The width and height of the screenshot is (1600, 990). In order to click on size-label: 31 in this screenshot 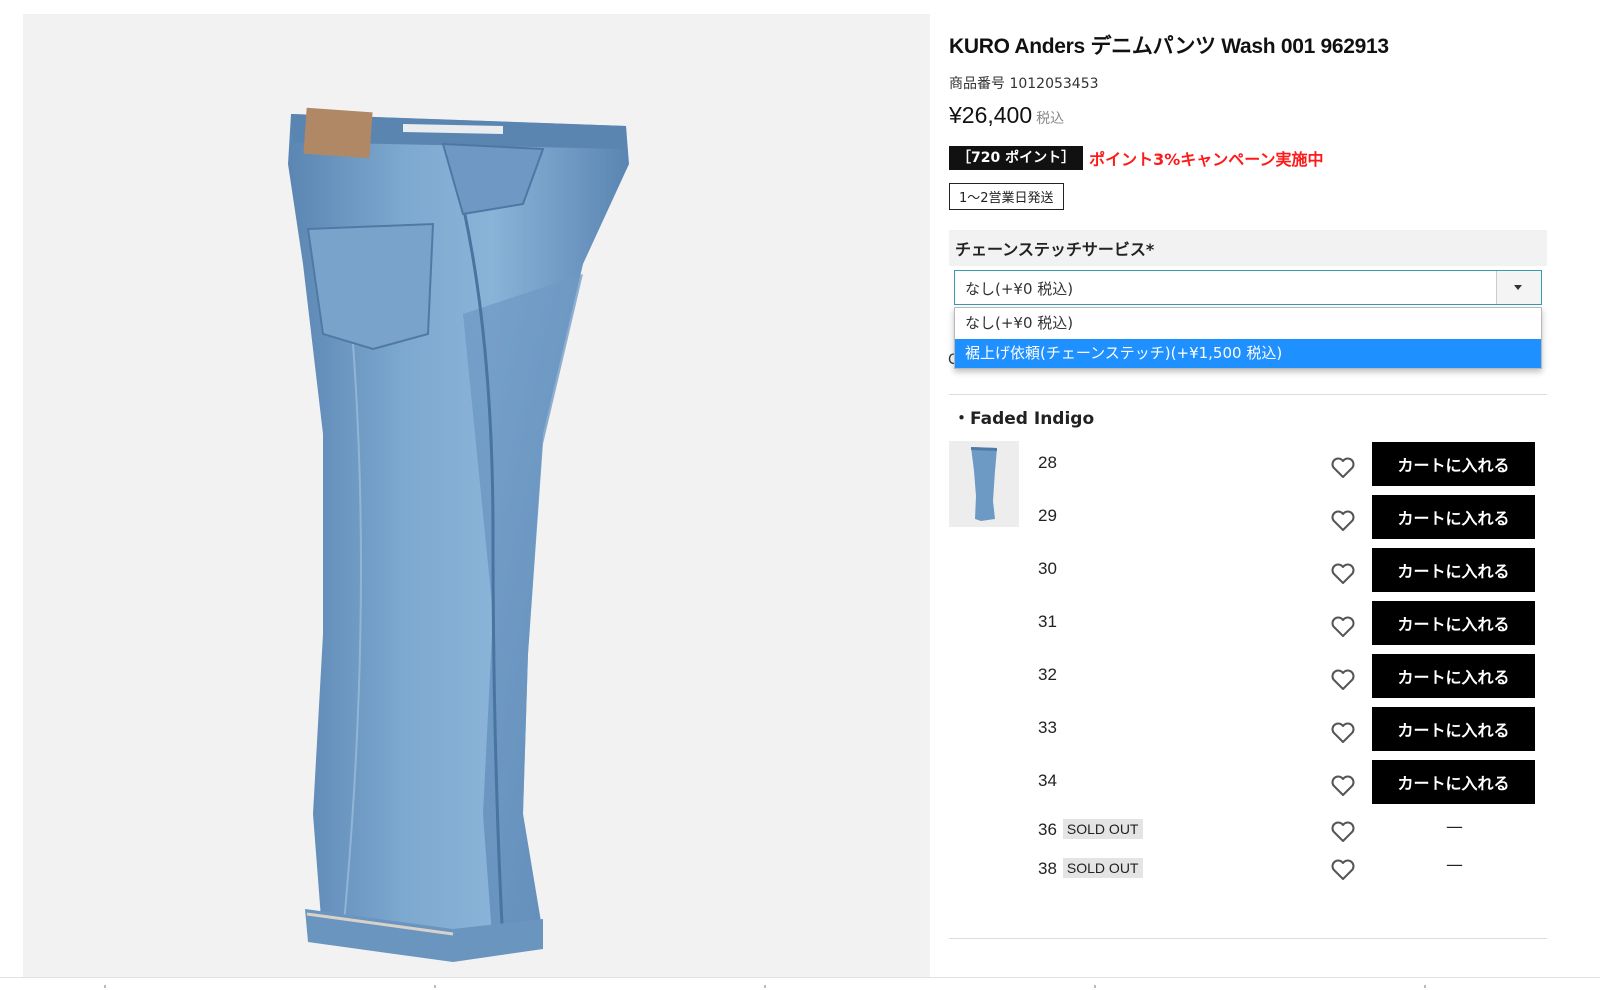, I will do `click(1047, 621)`.